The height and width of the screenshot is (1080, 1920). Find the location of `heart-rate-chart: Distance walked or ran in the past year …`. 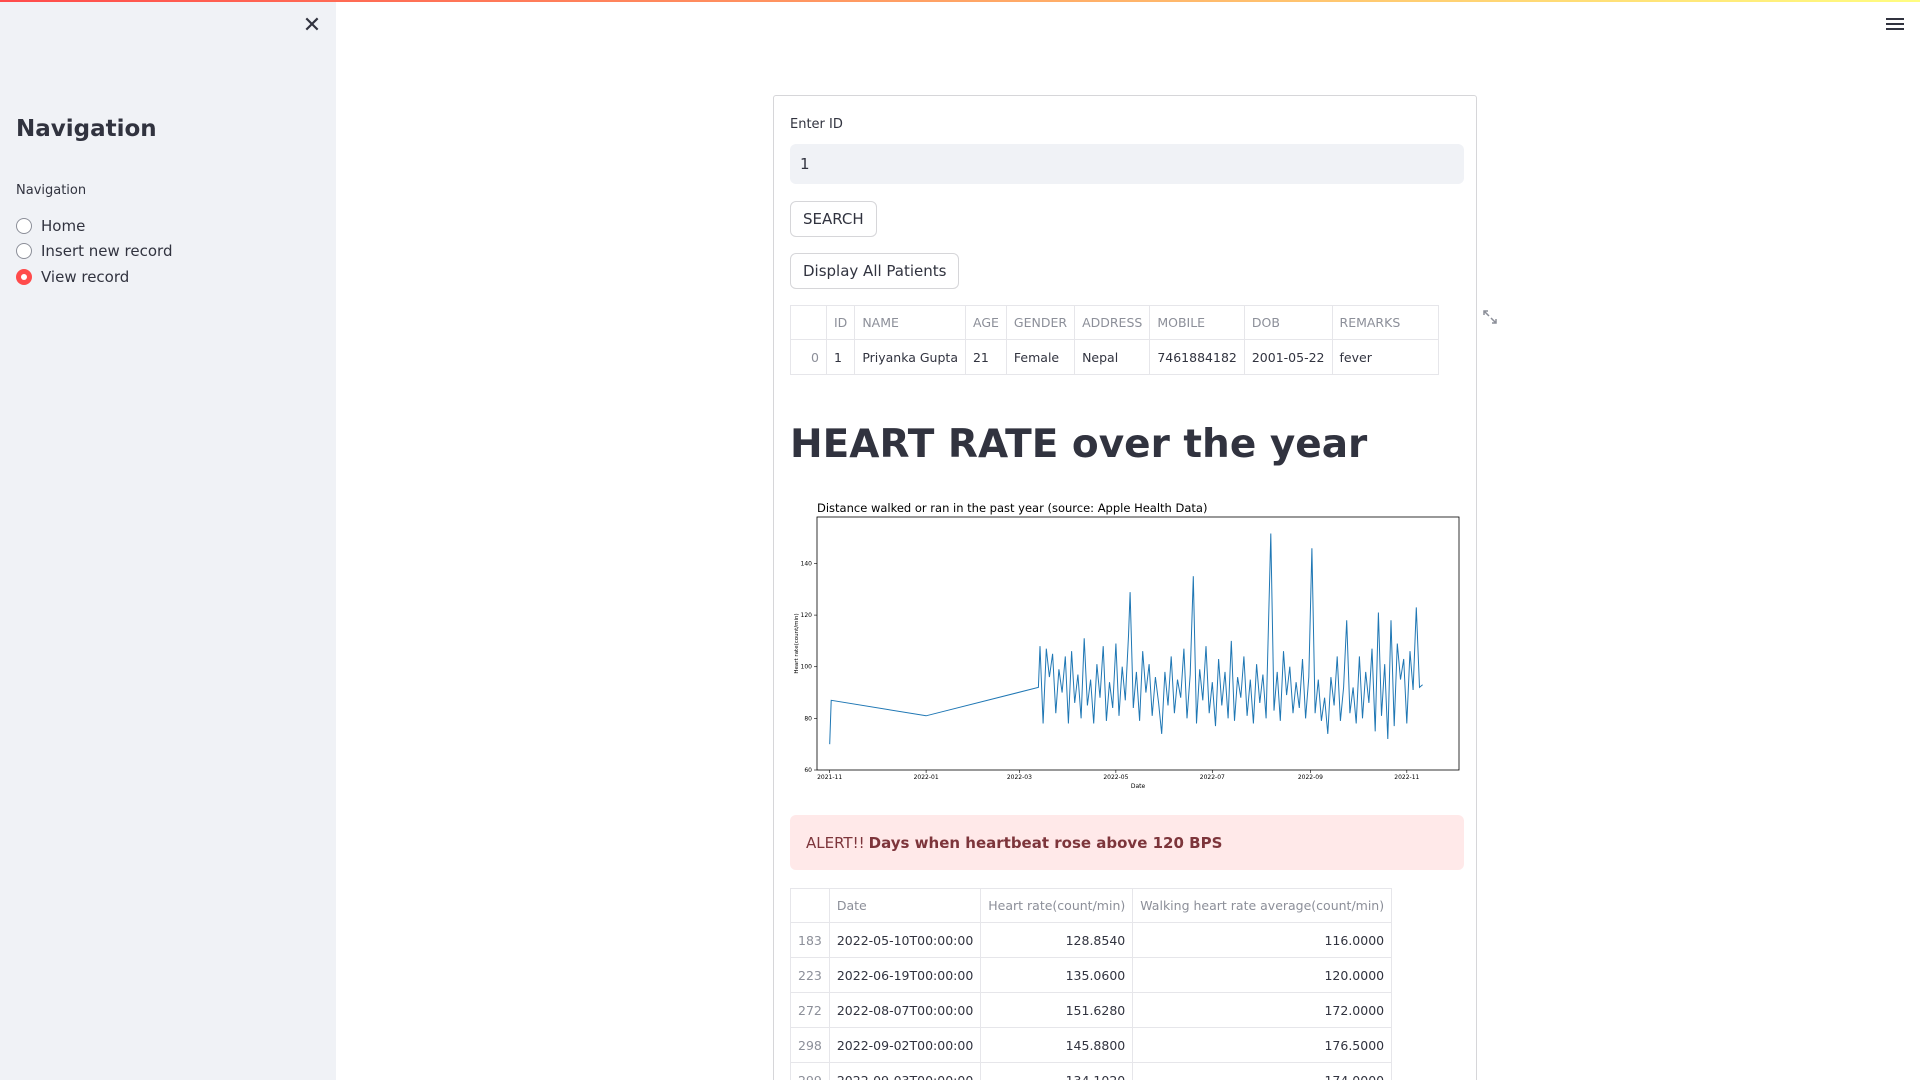

heart-rate-chart: Distance walked or ran in the past year … is located at coordinates (1126, 651).